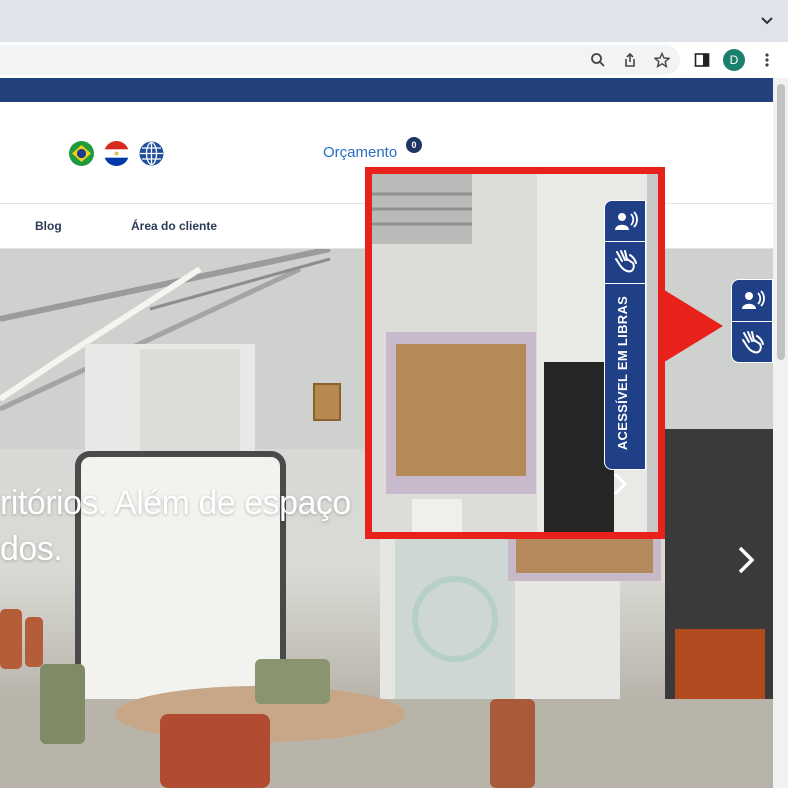 The height and width of the screenshot is (788, 788). What do you see at coordinates (31, 549) in the screenshot?
I see `hero-headline-line-2: dos.` at bounding box center [31, 549].